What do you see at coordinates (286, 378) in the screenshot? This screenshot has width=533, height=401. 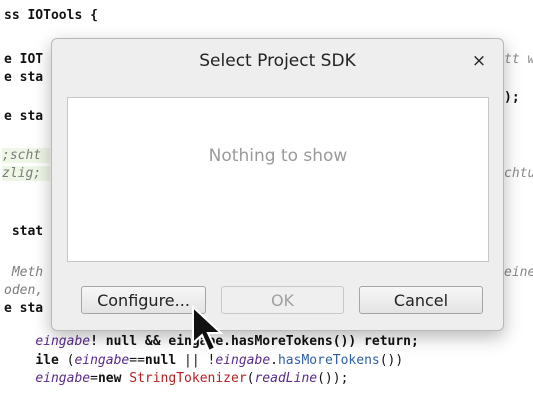 I see `code-method-call: readLine` at bounding box center [286, 378].